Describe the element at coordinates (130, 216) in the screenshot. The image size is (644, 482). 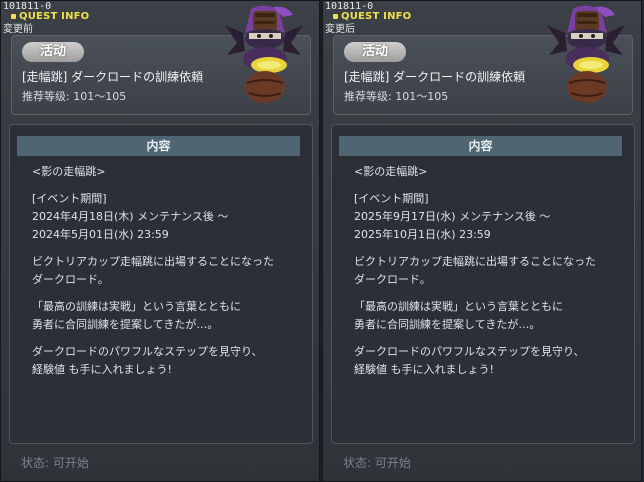
I see `content-line: 2024年4月18日(木) メンテナンス後 ～` at that location.